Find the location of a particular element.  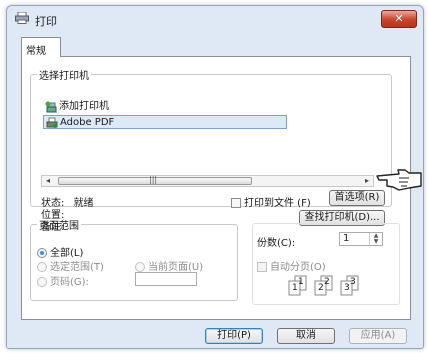

collate-checkbox is located at coordinates (262, 267).